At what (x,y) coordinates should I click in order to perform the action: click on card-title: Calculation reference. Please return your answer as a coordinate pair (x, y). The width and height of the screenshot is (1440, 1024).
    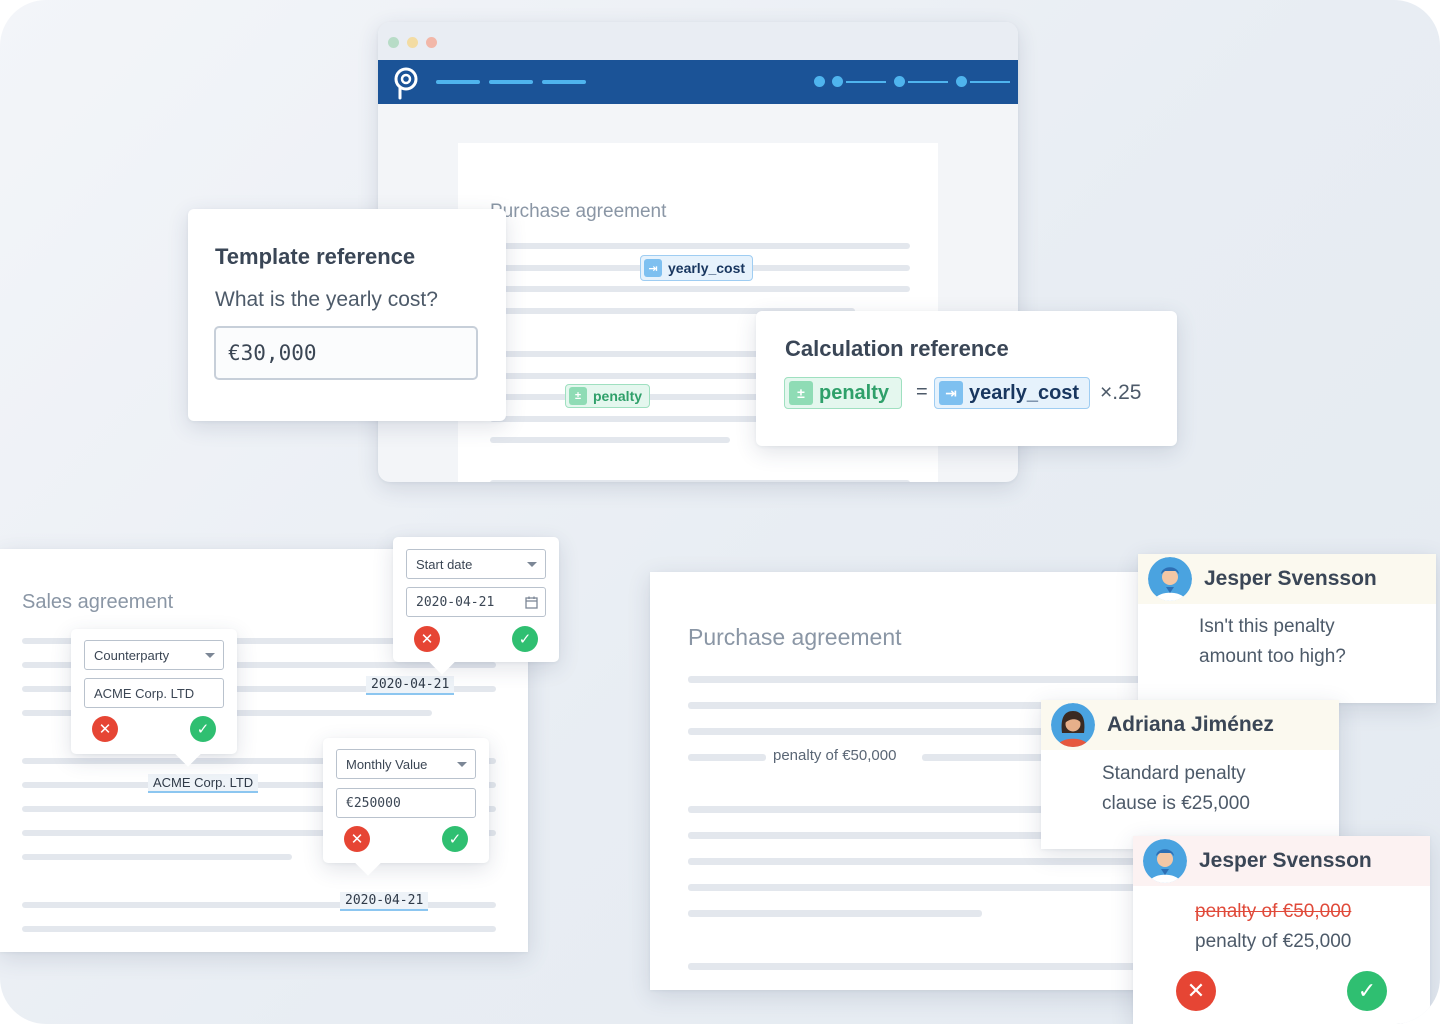
    Looking at the image, I should click on (897, 348).